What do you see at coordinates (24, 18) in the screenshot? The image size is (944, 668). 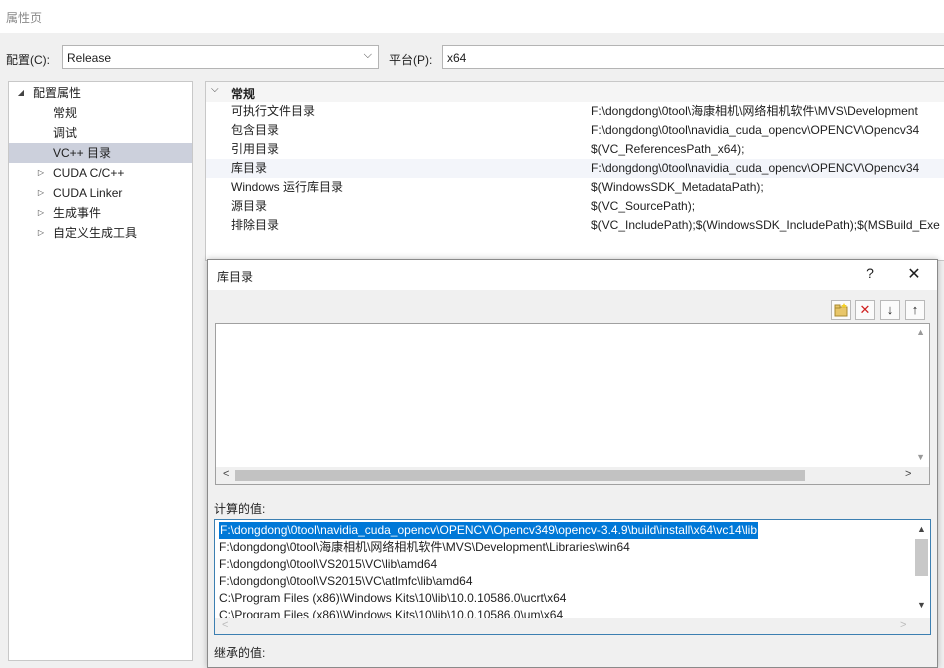 I see `window-title: 属性页` at bounding box center [24, 18].